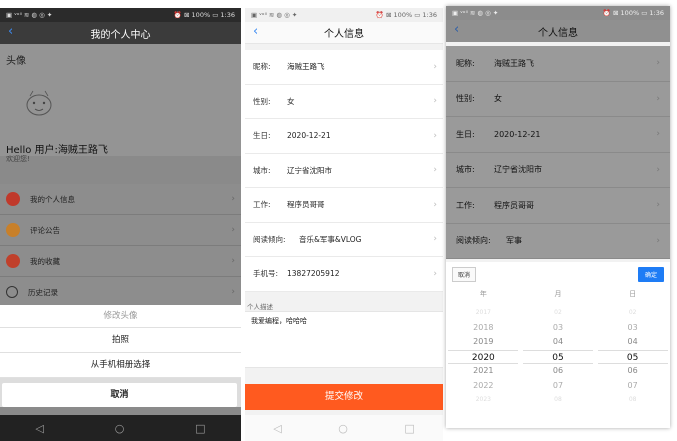  Describe the element at coordinates (558, 241) in the screenshot. I see `info-row-reading: 阅读倾向: 军事 ›` at that location.